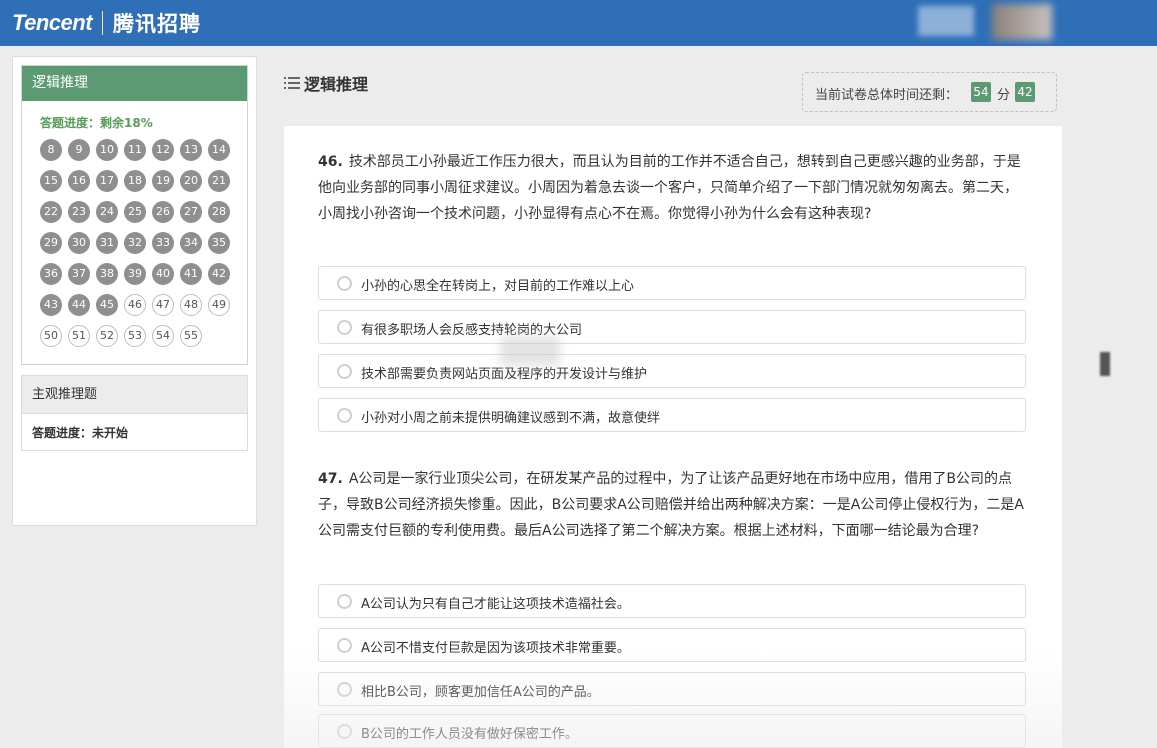 Image resolution: width=1157 pixels, height=748 pixels. I want to click on question-number-26: 26, so click(163, 212).